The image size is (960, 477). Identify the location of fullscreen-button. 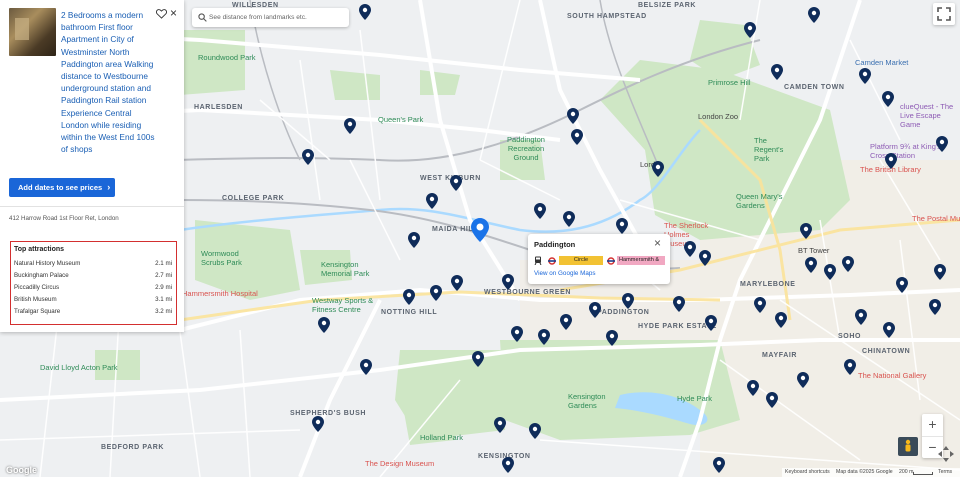
(944, 14).